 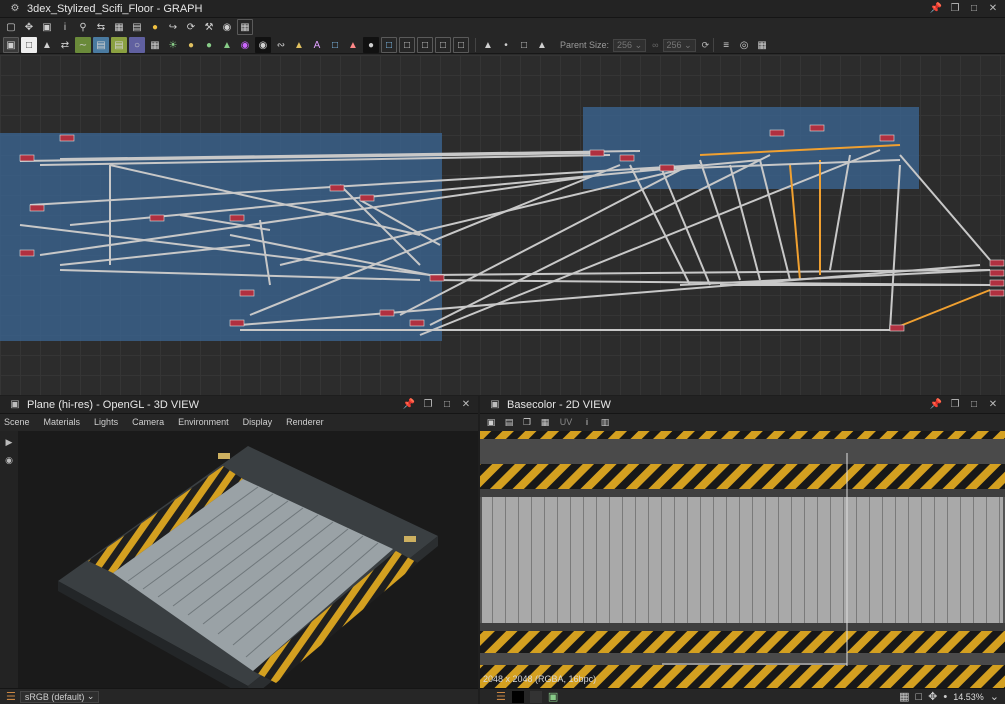 What do you see at coordinates (919, 697) in the screenshot?
I see `fit-icon: □` at bounding box center [919, 697].